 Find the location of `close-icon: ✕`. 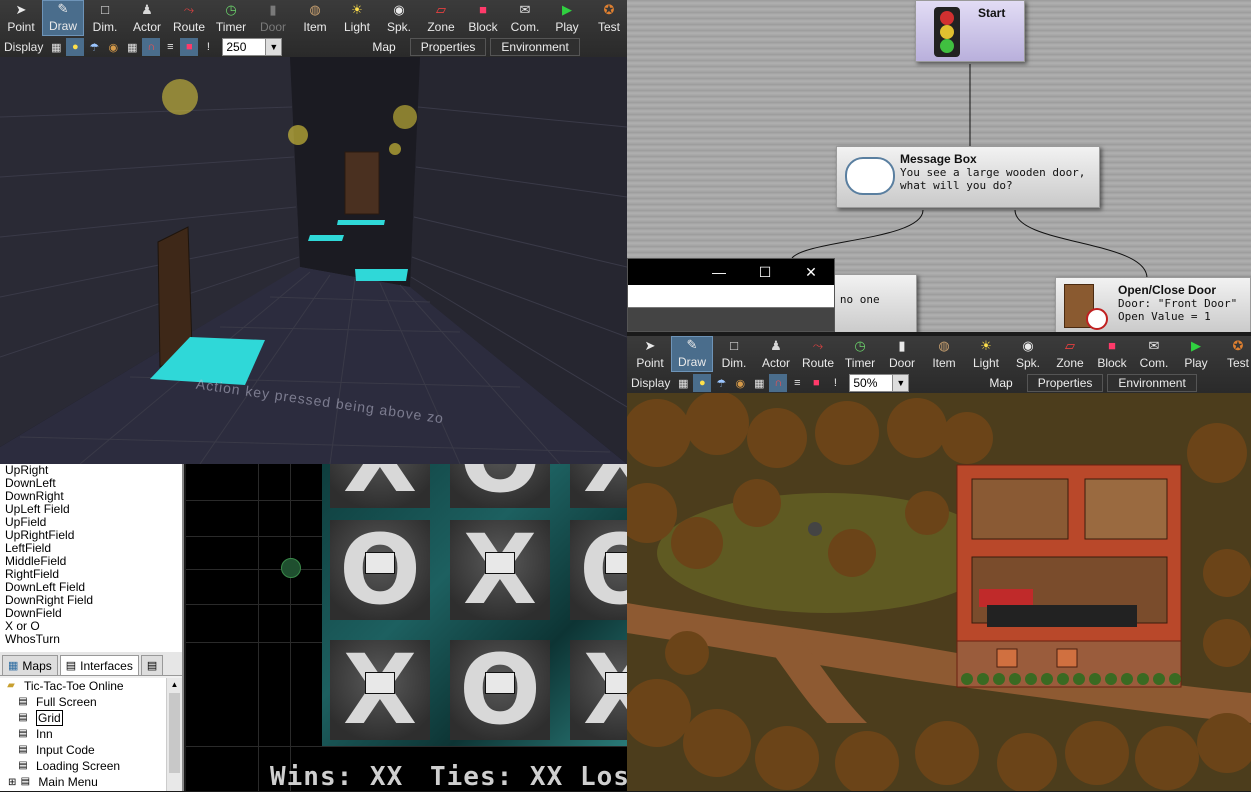

close-icon: ✕ is located at coordinates (811, 272).